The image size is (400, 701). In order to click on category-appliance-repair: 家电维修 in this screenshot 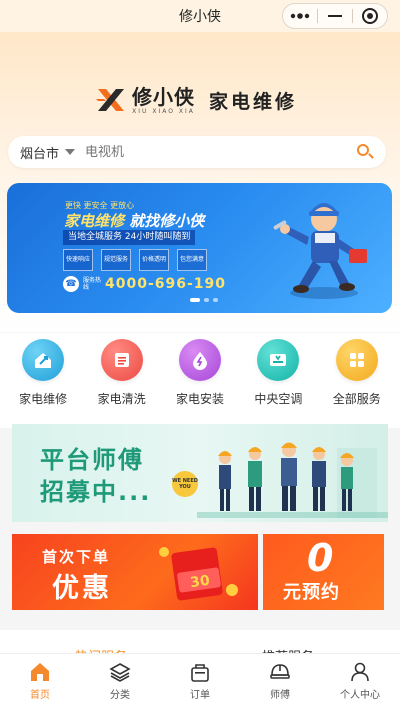, I will do `click(43, 380)`.